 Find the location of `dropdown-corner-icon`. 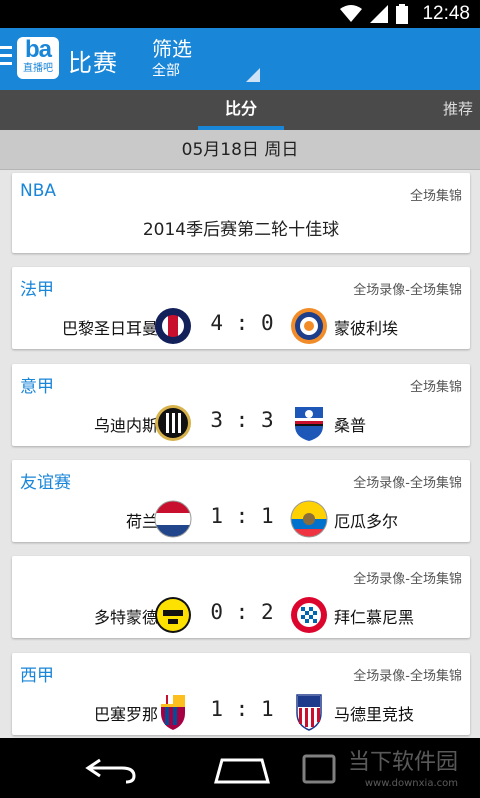

dropdown-corner-icon is located at coordinates (253, 75).